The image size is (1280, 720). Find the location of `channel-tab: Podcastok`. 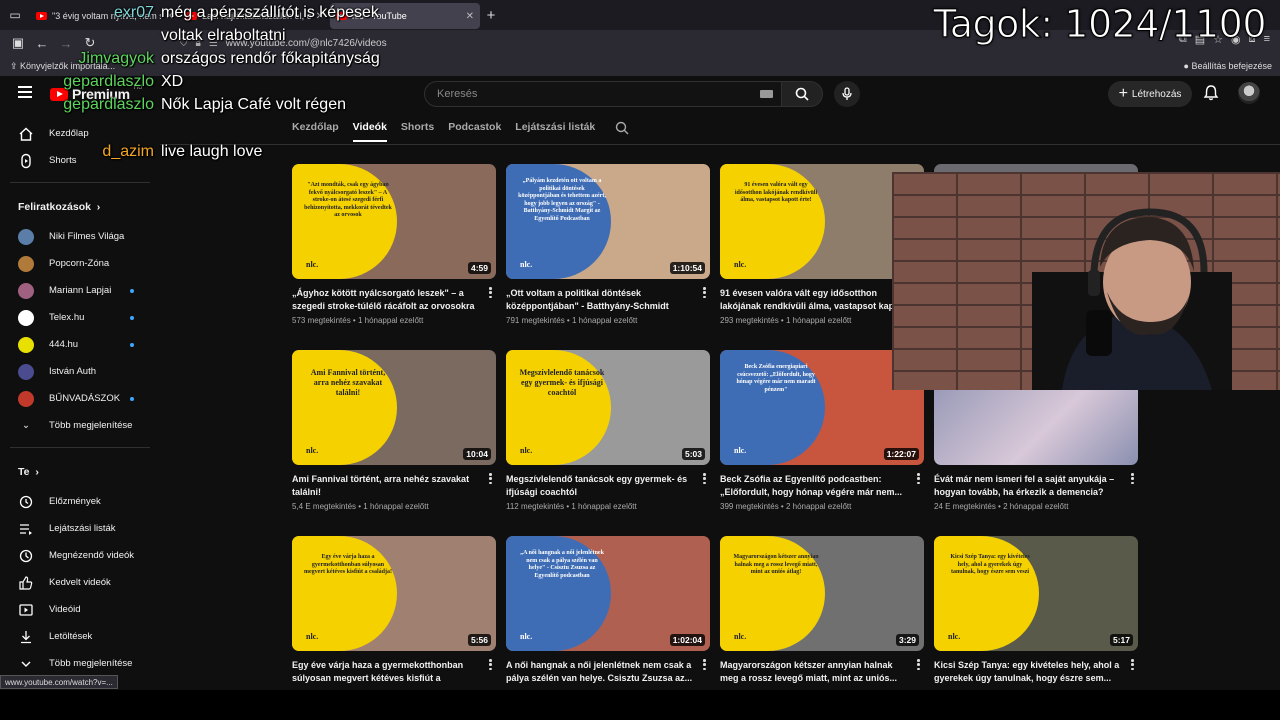

channel-tab: Podcastok is located at coordinates (474, 131).